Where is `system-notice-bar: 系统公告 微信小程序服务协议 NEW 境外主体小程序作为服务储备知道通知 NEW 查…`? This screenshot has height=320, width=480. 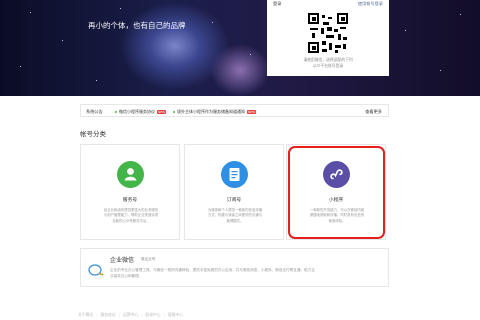
system-notice-bar: 系统公告 微信小程序服务协议 NEW 境外主体小程序作为服务储备知道通知 NEW 查… is located at coordinates (234, 110).